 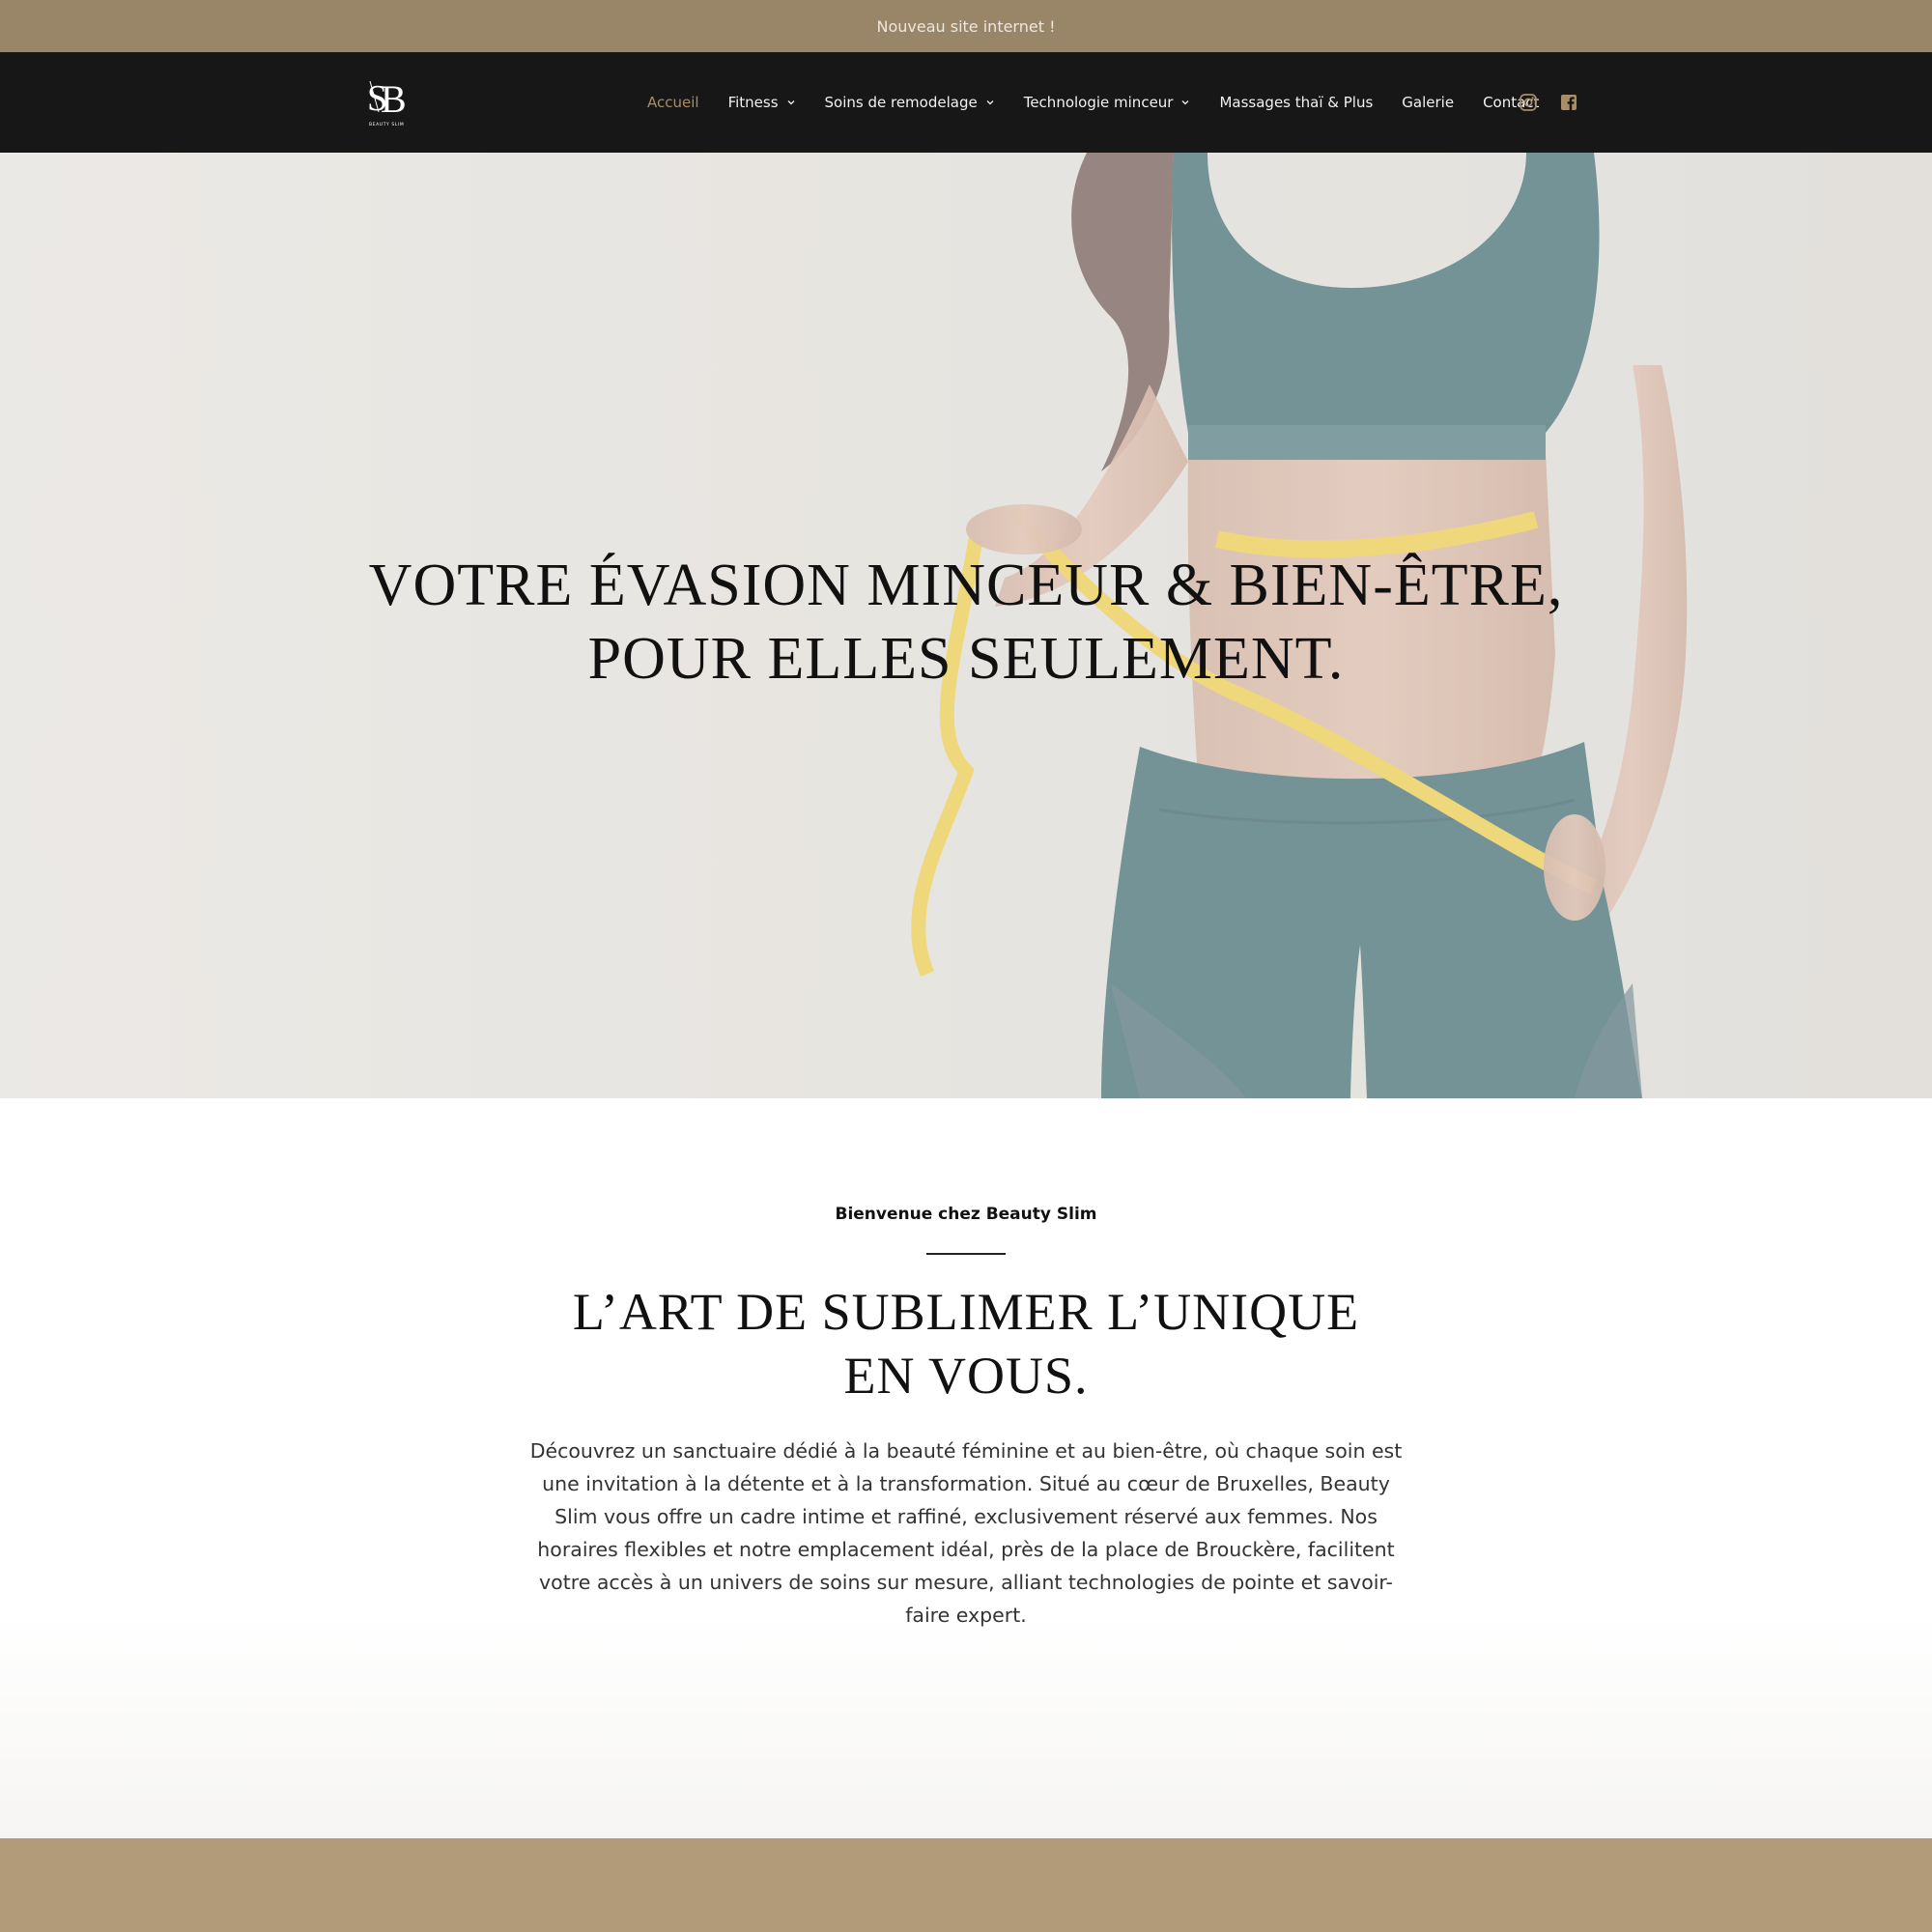 What do you see at coordinates (1548, 102) in the screenshot?
I see `social-links` at bounding box center [1548, 102].